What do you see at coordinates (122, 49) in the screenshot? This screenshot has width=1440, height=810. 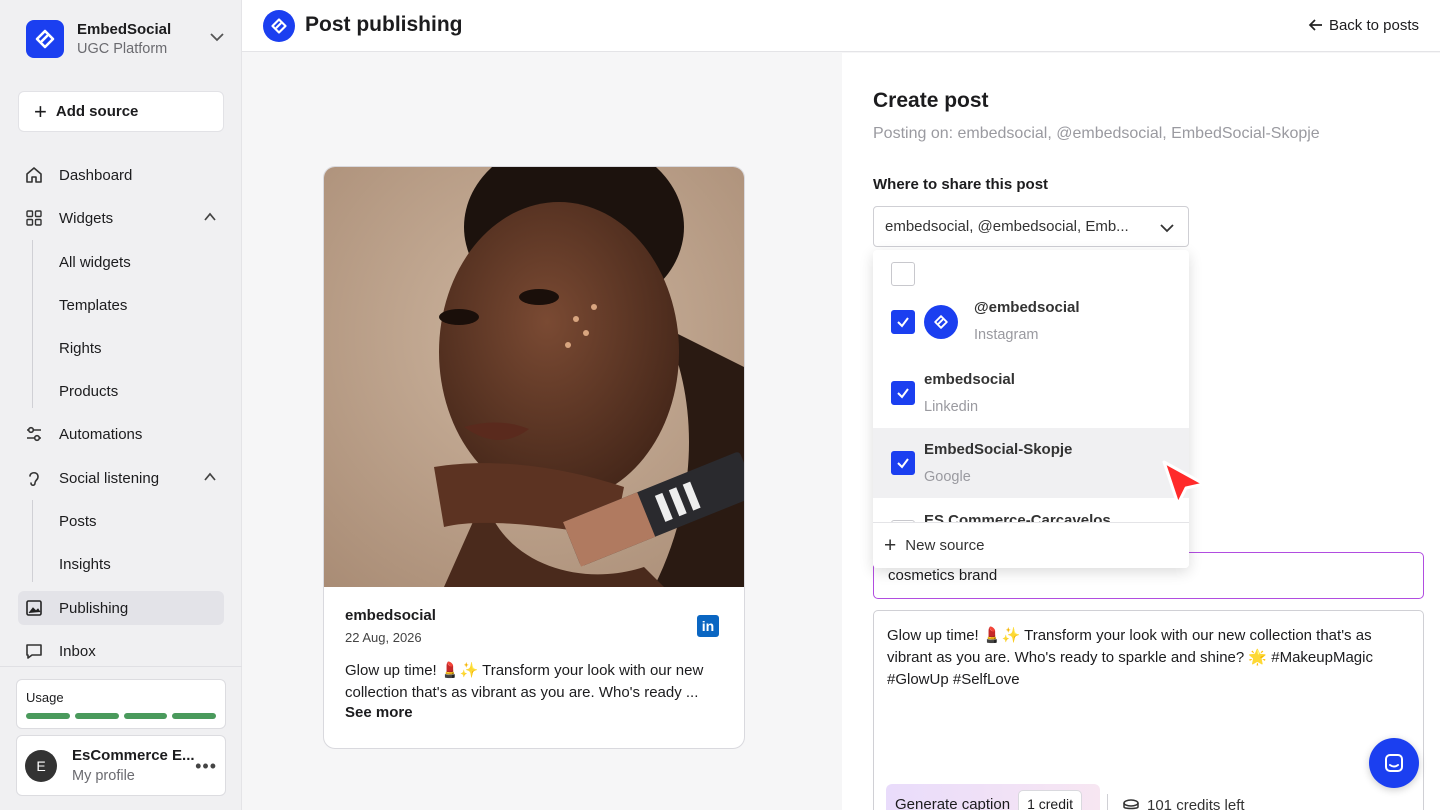 I see `brand-subtitle: UGC Platform` at bounding box center [122, 49].